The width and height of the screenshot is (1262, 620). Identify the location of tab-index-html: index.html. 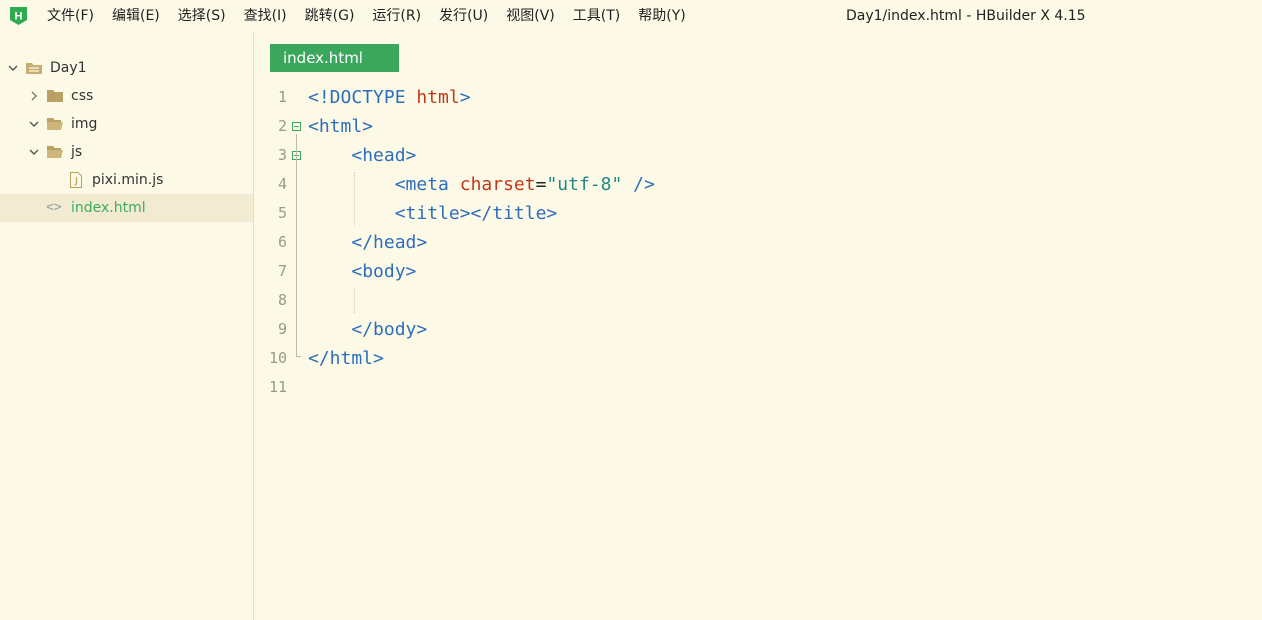
(334, 58).